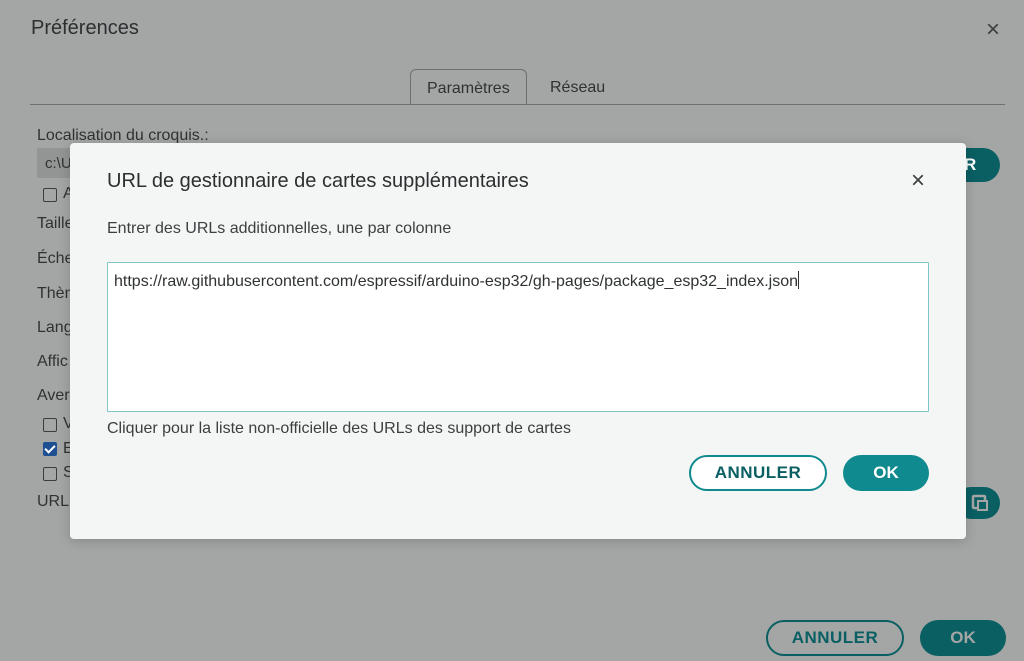  What do you see at coordinates (55, 223) in the screenshot?
I see `editor-size-label: Taille` at bounding box center [55, 223].